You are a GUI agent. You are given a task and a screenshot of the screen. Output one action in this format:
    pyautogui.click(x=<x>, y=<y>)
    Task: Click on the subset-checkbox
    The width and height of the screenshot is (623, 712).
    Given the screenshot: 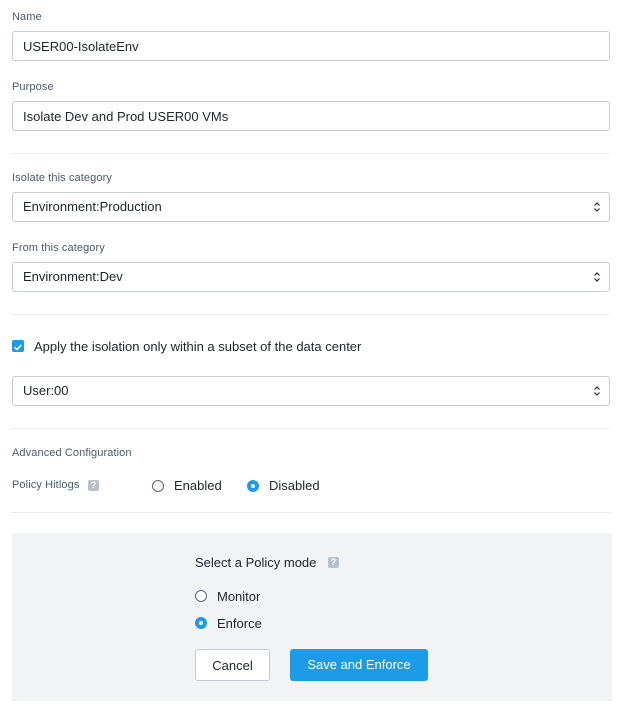 What is the action you would take?
    pyautogui.click(x=18, y=346)
    